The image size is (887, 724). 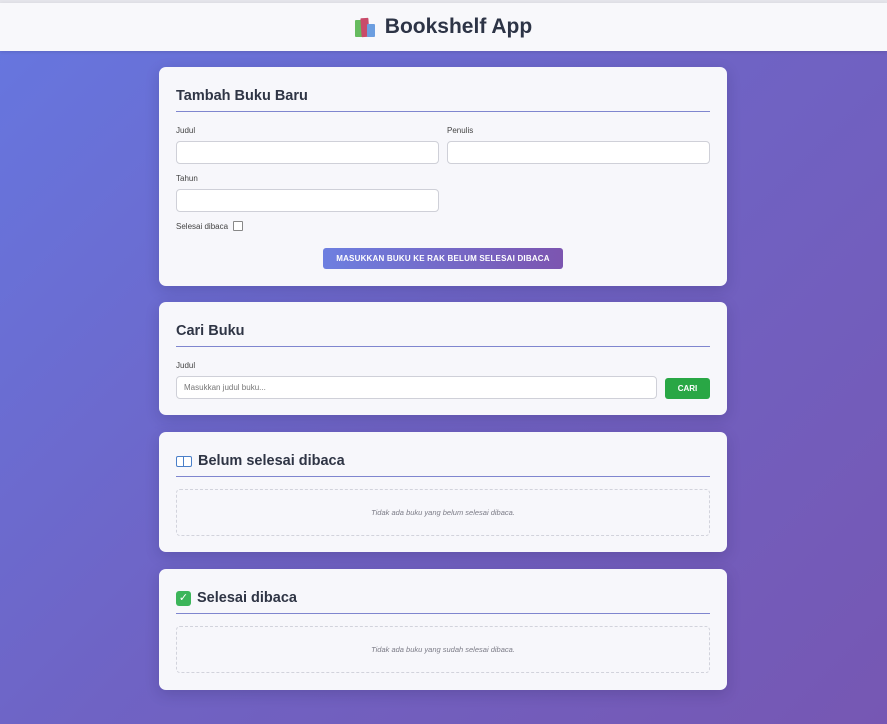 I want to click on year-label: Tahun, so click(x=187, y=178).